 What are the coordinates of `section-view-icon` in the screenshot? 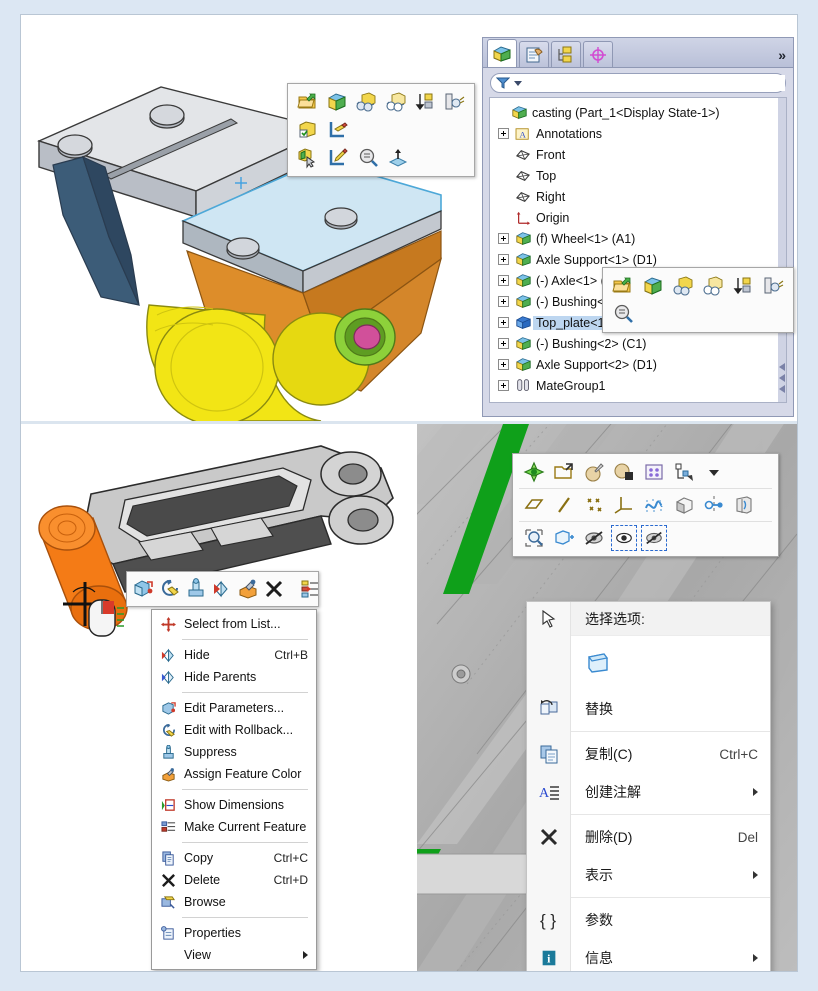 It's located at (744, 505).